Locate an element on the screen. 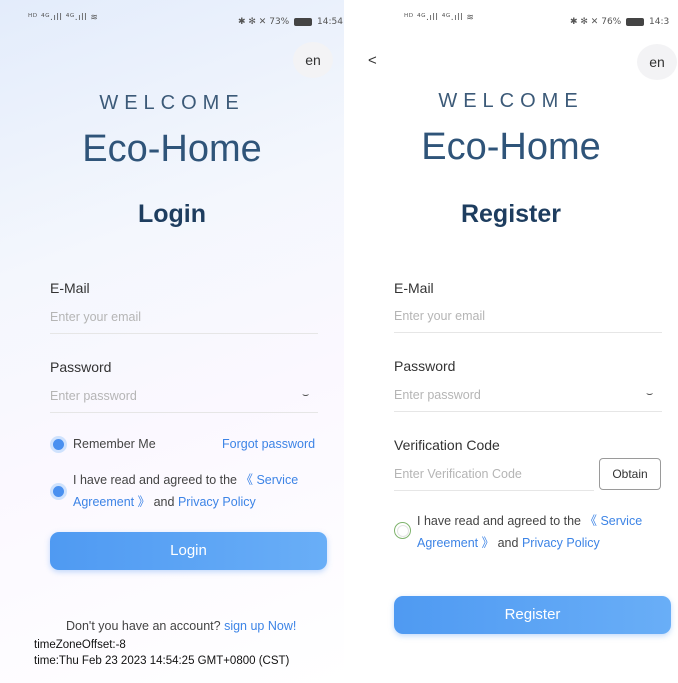 This screenshot has height=683, width=678. register-button: Register is located at coordinates (532, 615).